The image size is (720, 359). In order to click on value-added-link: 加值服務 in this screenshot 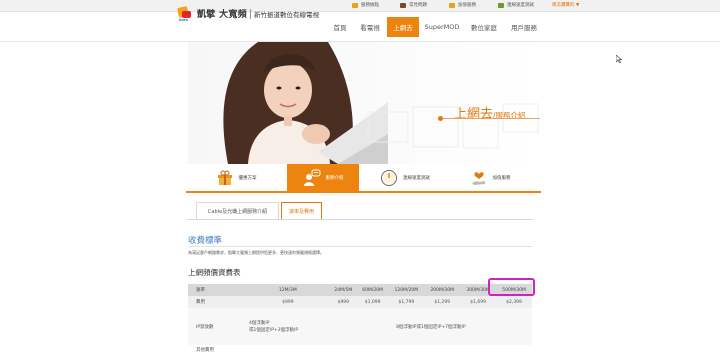, I will do `click(462, 5)`.